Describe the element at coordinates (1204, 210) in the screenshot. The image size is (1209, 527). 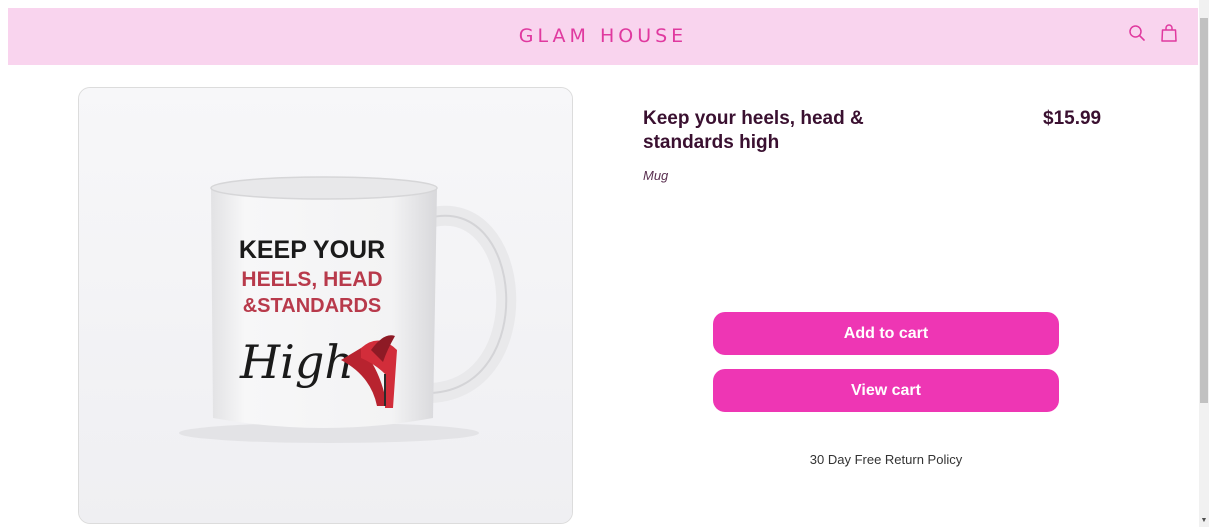
I see `scrollbar-thumb` at that location.